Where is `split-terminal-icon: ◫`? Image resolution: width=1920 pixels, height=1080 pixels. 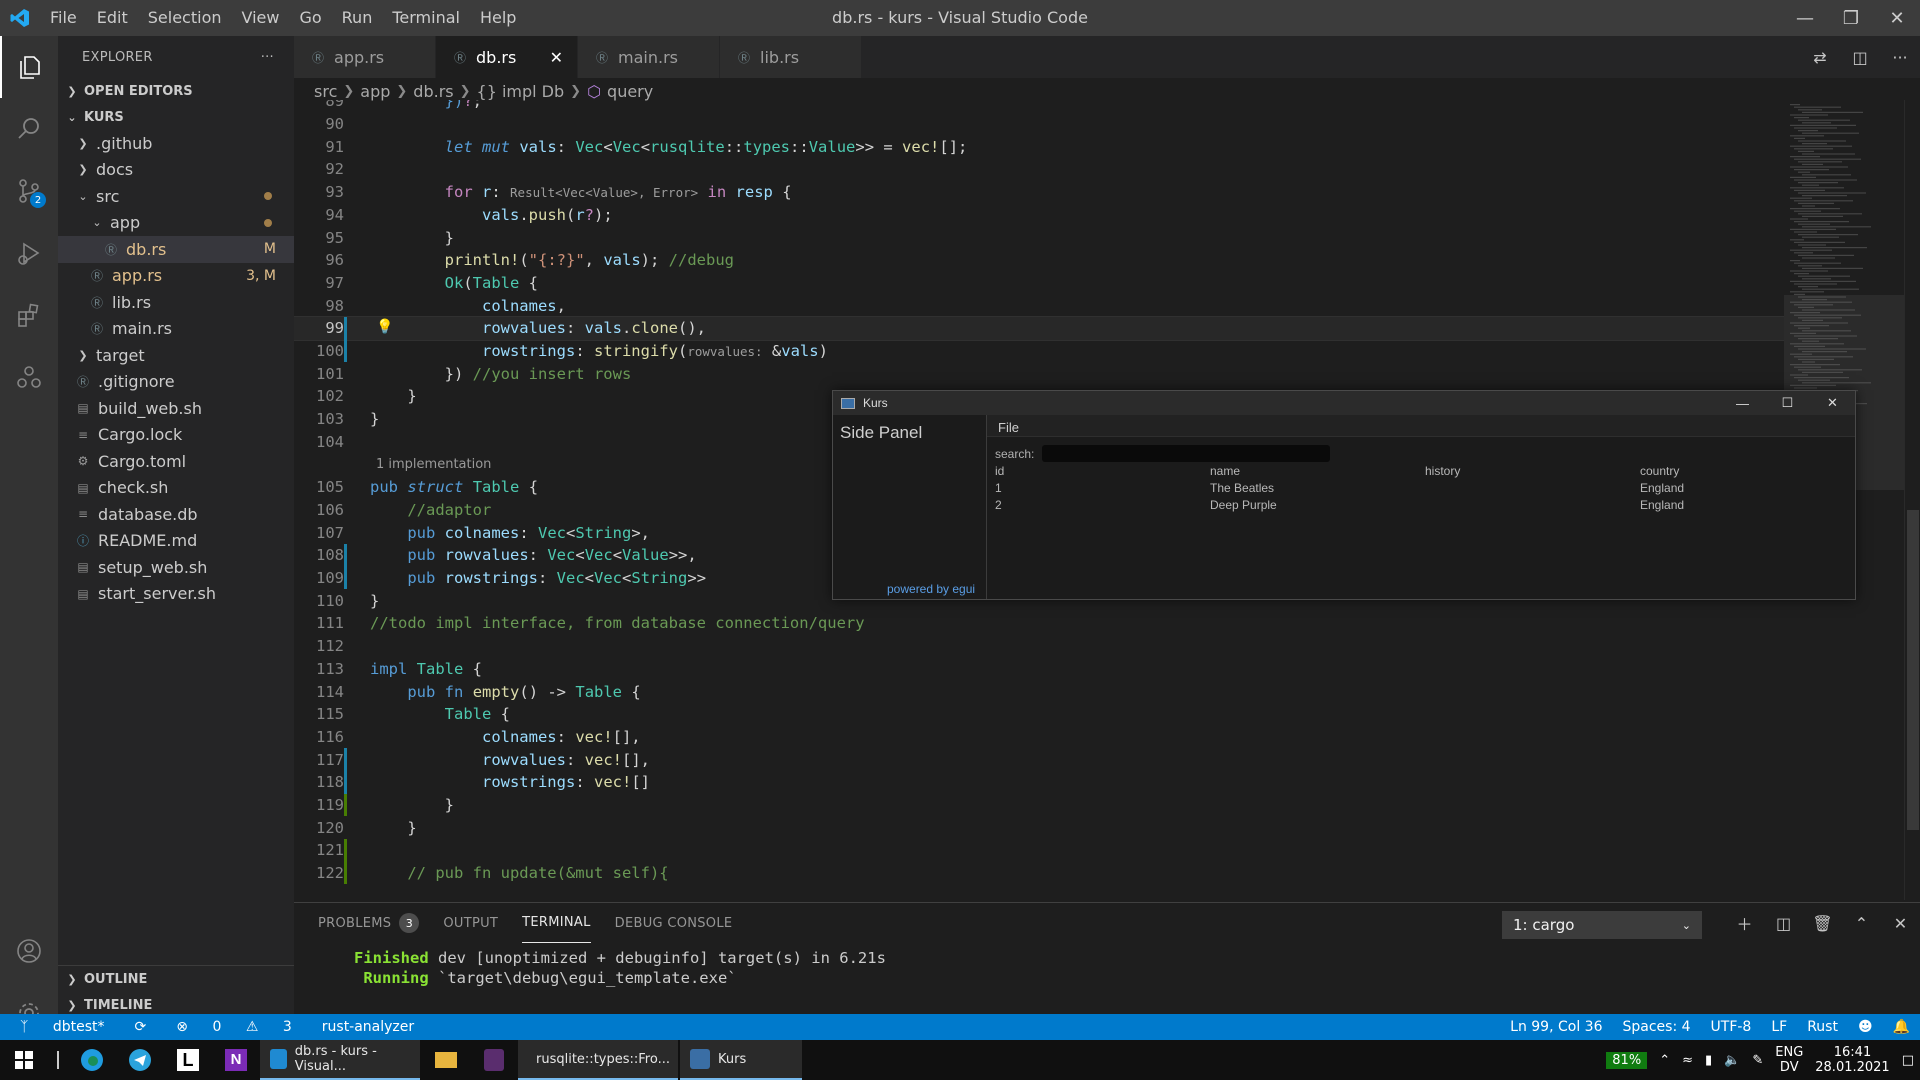
split-terminal-icon: ◫ is located at coordinates (1783, 923).